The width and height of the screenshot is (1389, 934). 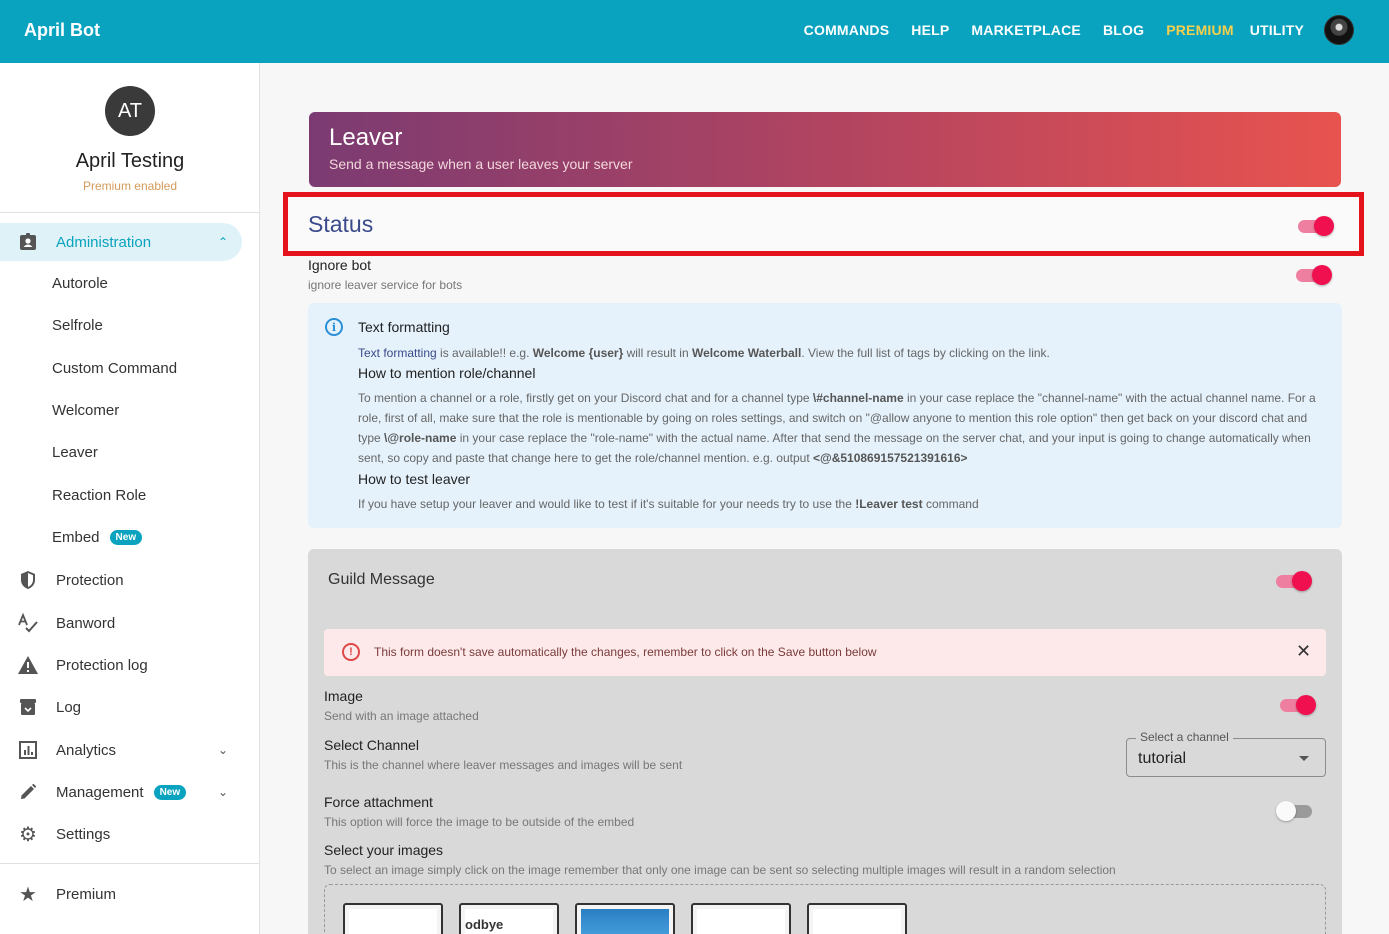 What do you see at coordinates (86, 894) in the screenshot?
I see `sidebar-item-label: Premium` at bounding box center [86, 894].